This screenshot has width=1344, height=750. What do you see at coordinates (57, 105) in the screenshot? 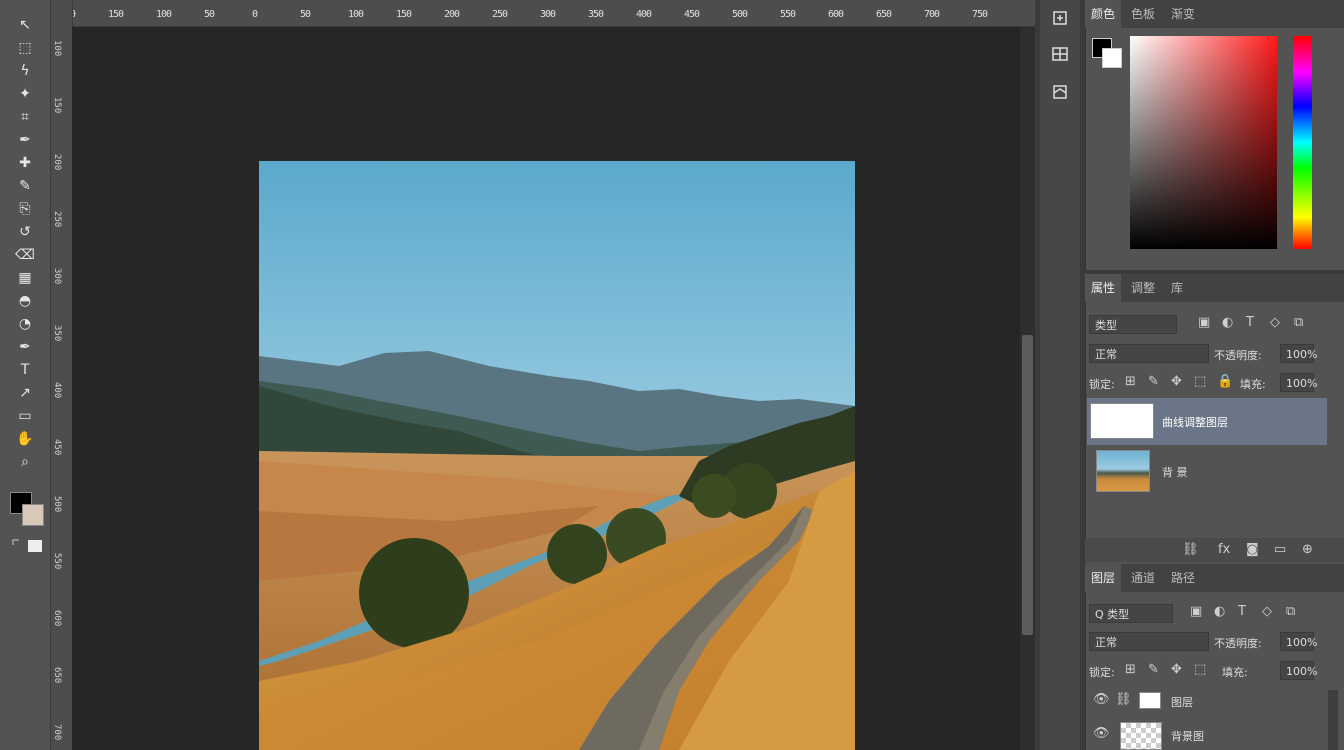
I see `ruler-tick-label: 150` at bounding box center [57, 105].